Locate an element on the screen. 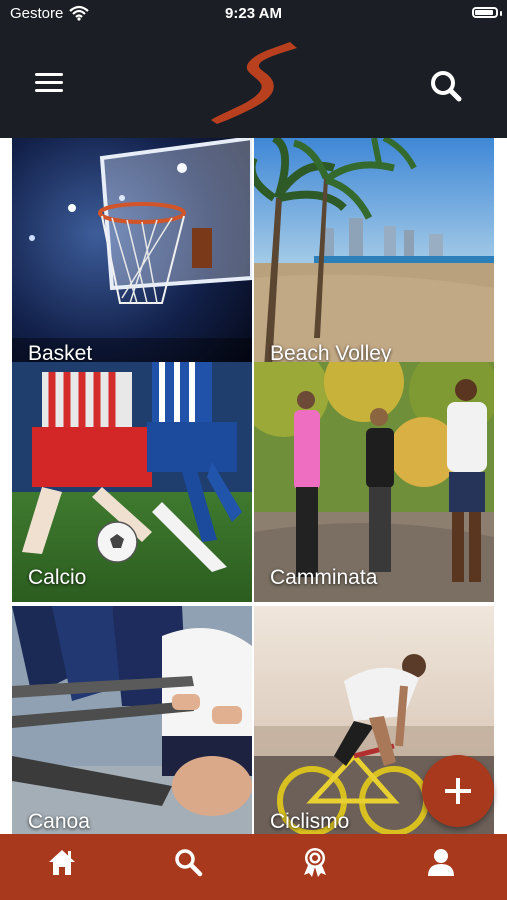 Image resolution: width=507 pixels, height=900 pixels. app-header is located at coordinates (253, 83).